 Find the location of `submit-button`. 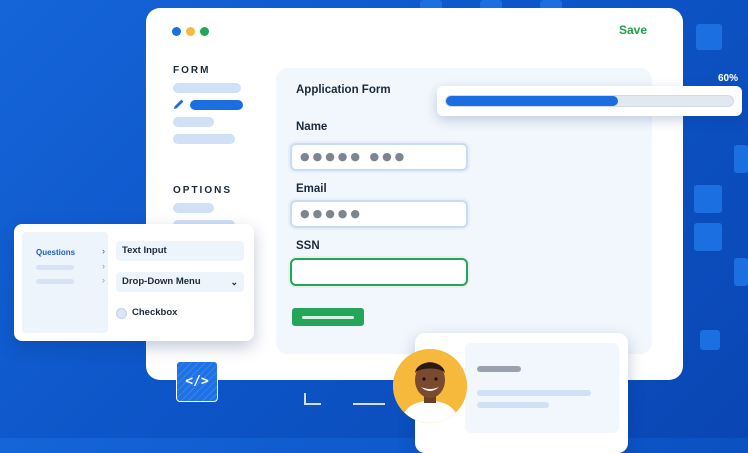

submit-button is located at coordinates (328, 317).